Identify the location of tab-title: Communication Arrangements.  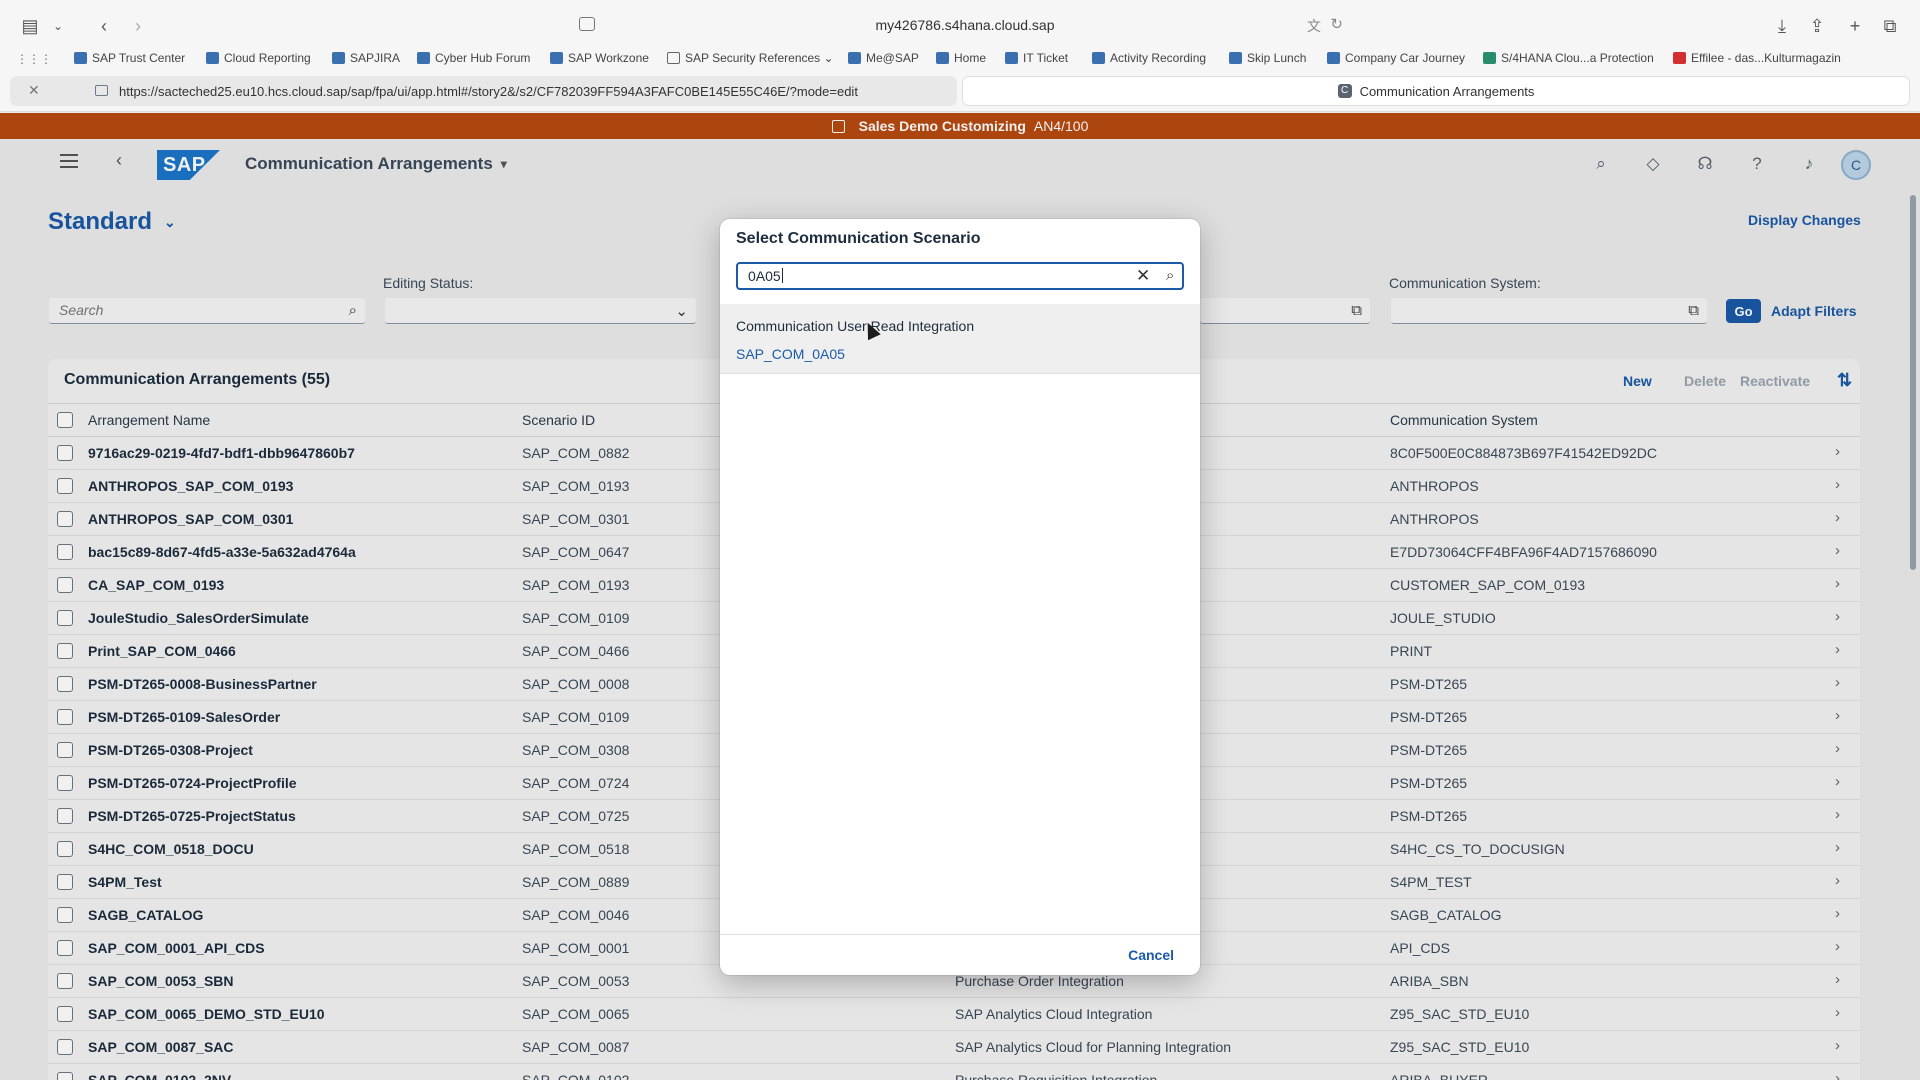
(1447, 91).